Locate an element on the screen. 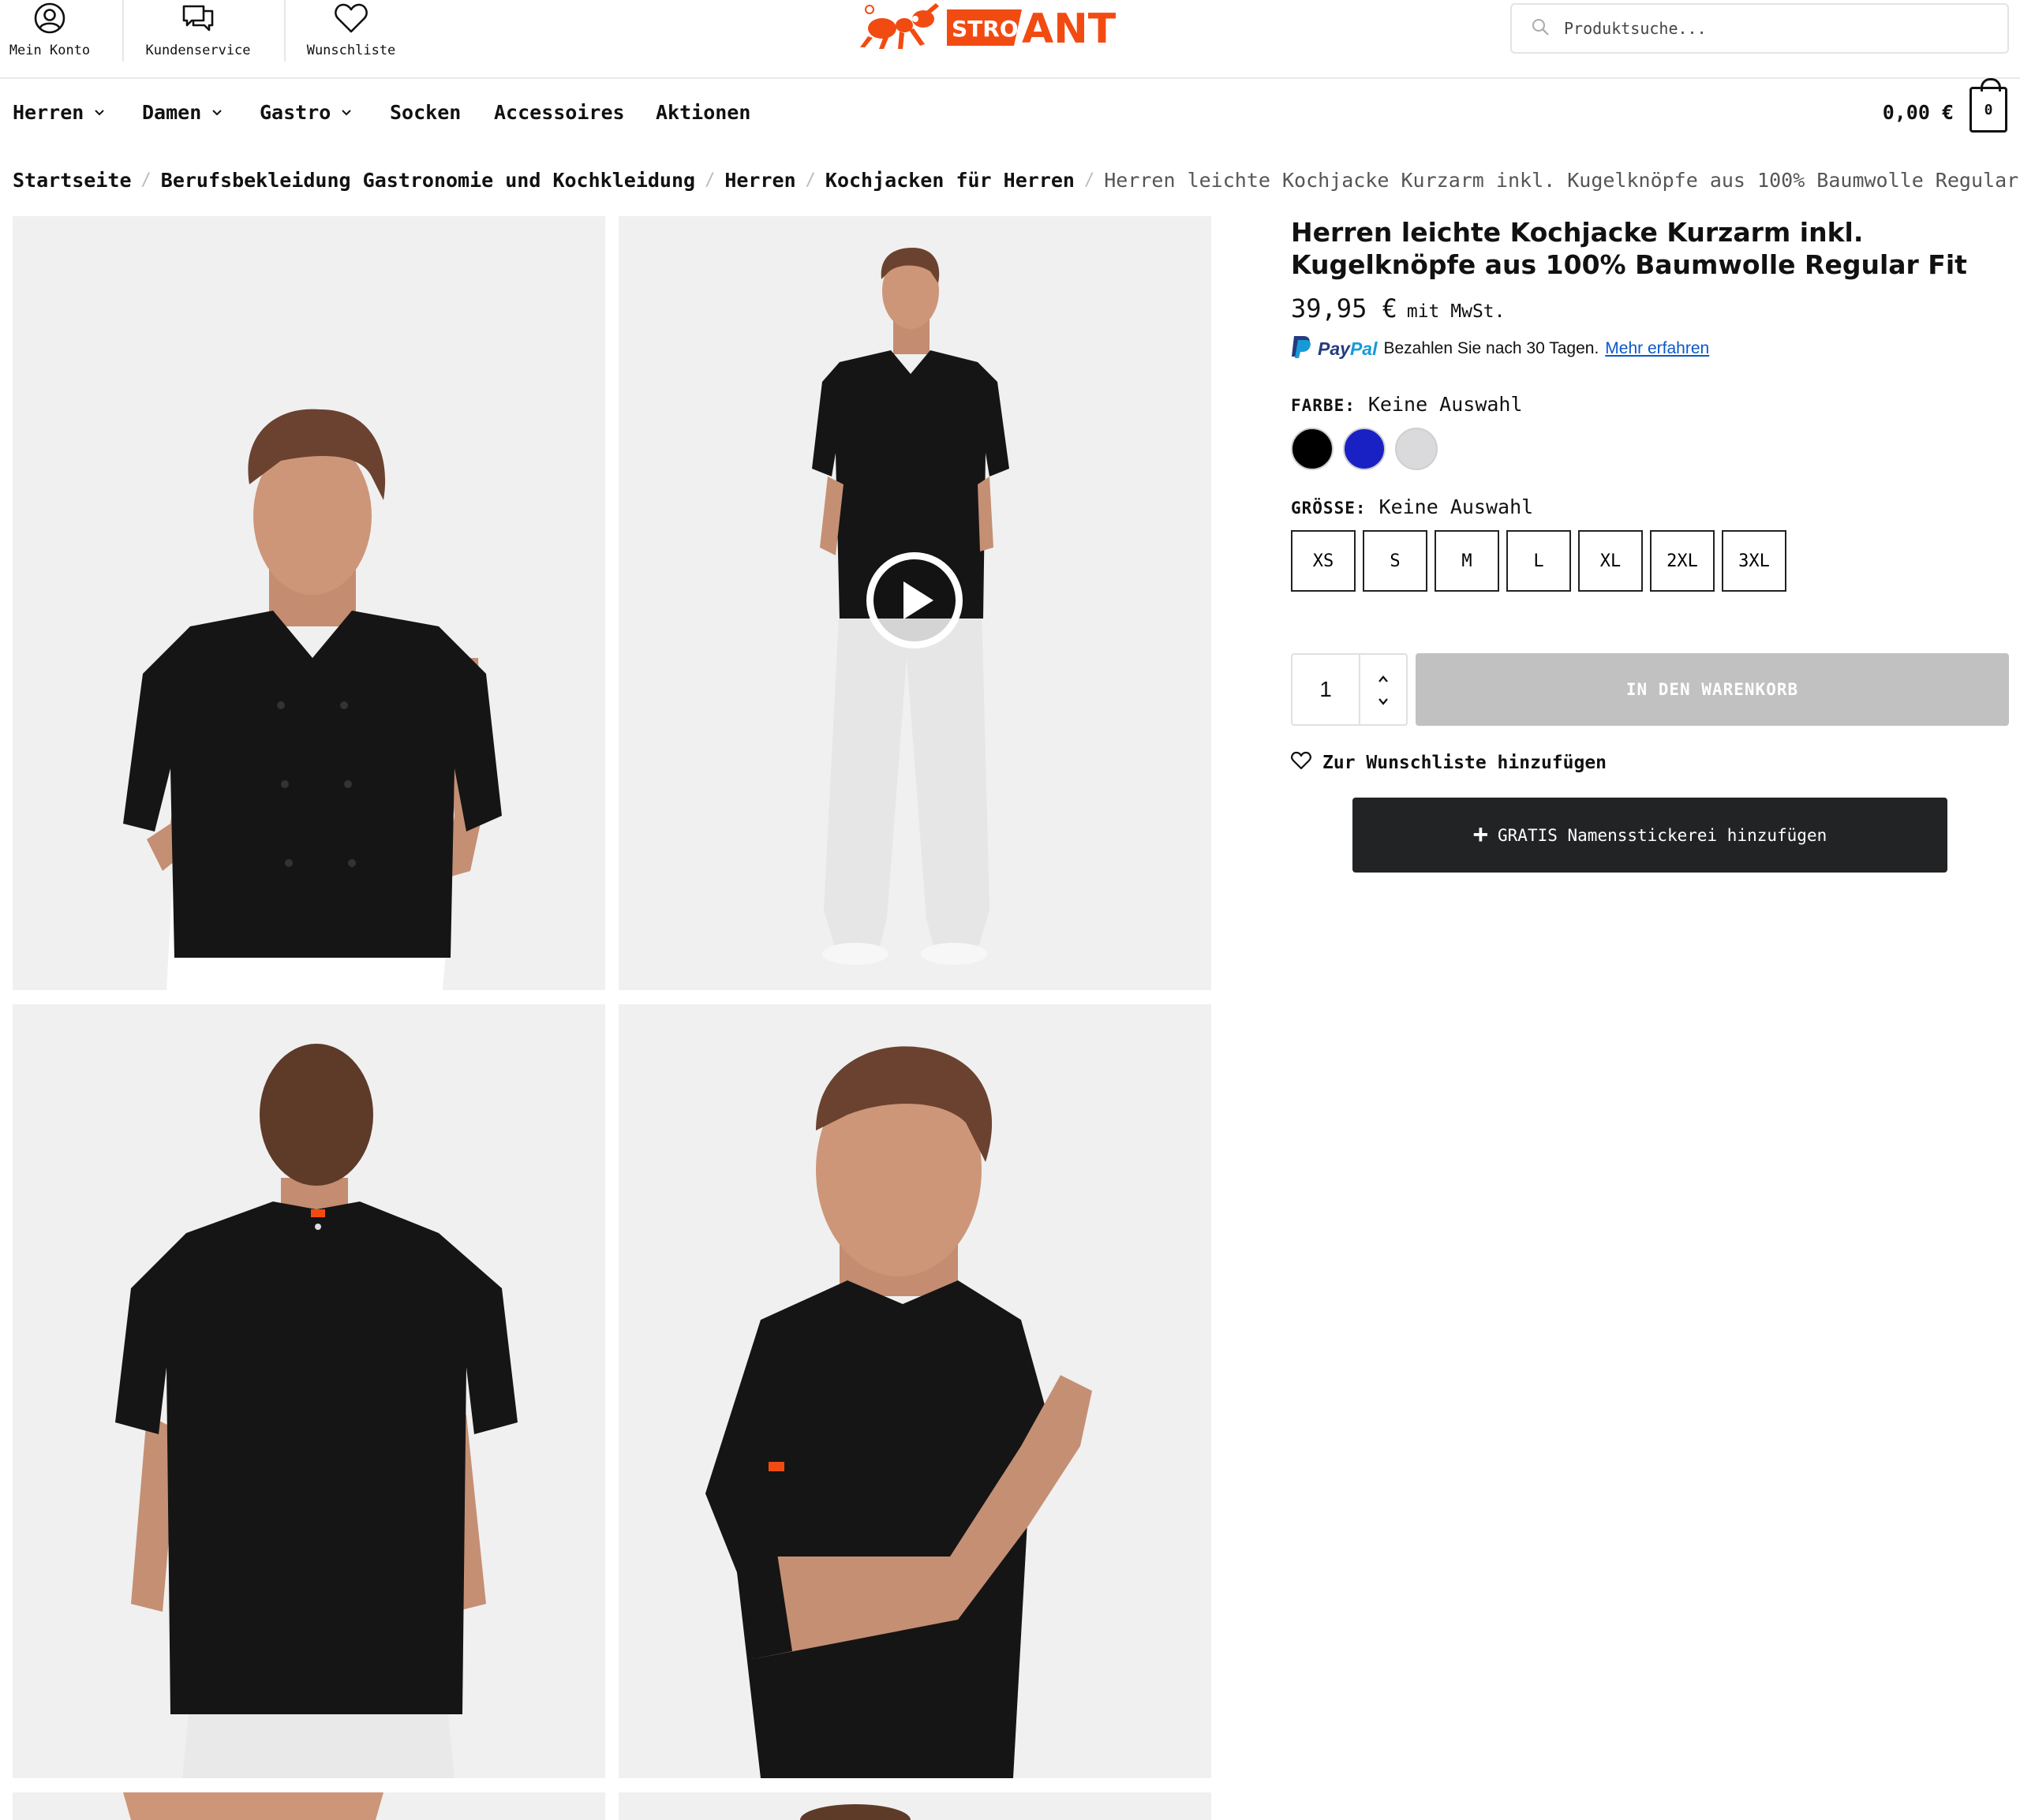 The height and width of the screenshot is (1820, 2020). play-video-button is located at coordinates (914, 600).